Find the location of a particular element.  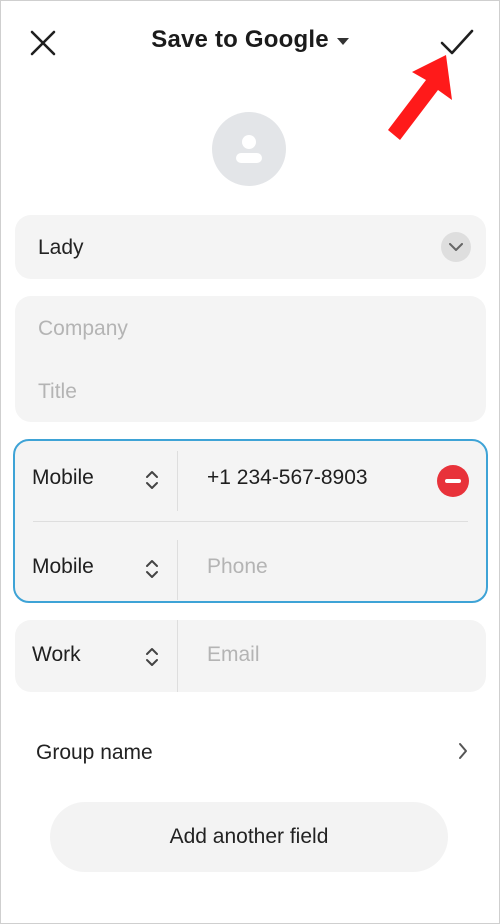

email-card: Work Email is located at coordinates (250, 656).